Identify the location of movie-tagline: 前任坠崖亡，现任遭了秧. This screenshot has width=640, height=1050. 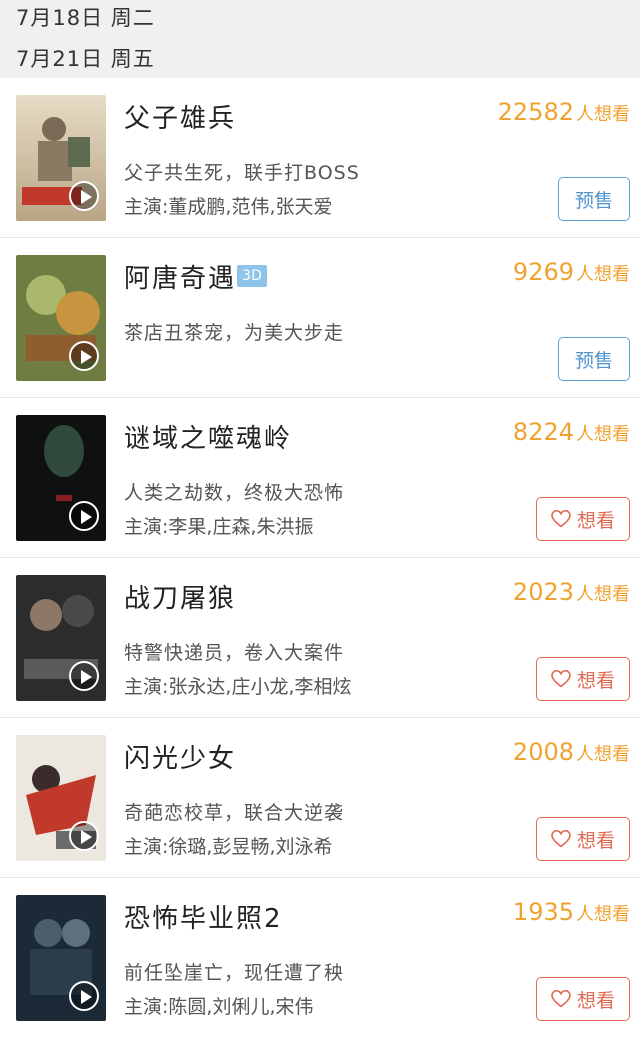
(234, 973).